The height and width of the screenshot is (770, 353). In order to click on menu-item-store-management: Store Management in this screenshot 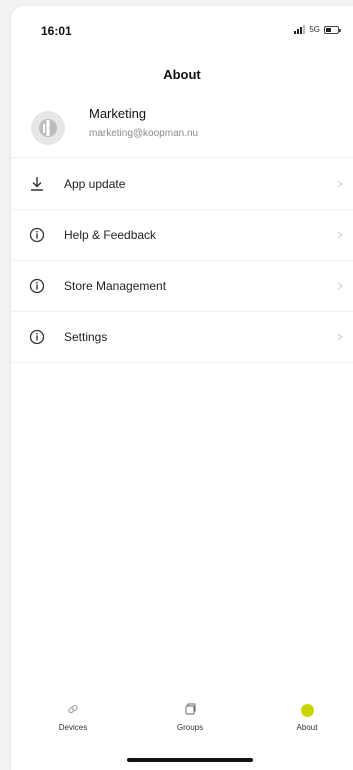, I will do `click(182, 286)`.